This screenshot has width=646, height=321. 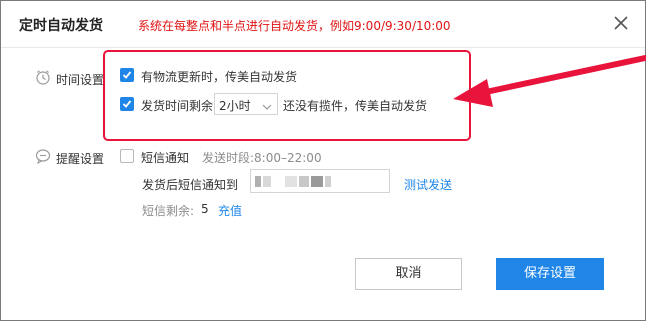 What do you see at coordinates (262, 158) in the screenshot?
I see `send-period-text: 发送时段:8:00–22:00` at bounding box center [262, 158].